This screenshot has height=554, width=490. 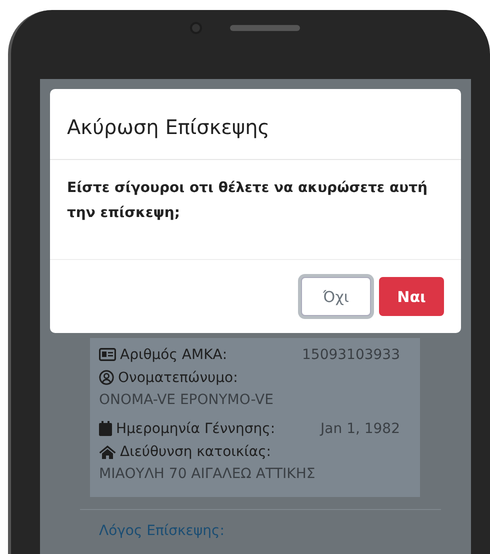 I want to click on field-value: ΜΙΑΟΥΛΗ 70 ΑΙΓΑΛΕΩ ΑΤΤΙΚΗΣ, so click(x=207, y=474).